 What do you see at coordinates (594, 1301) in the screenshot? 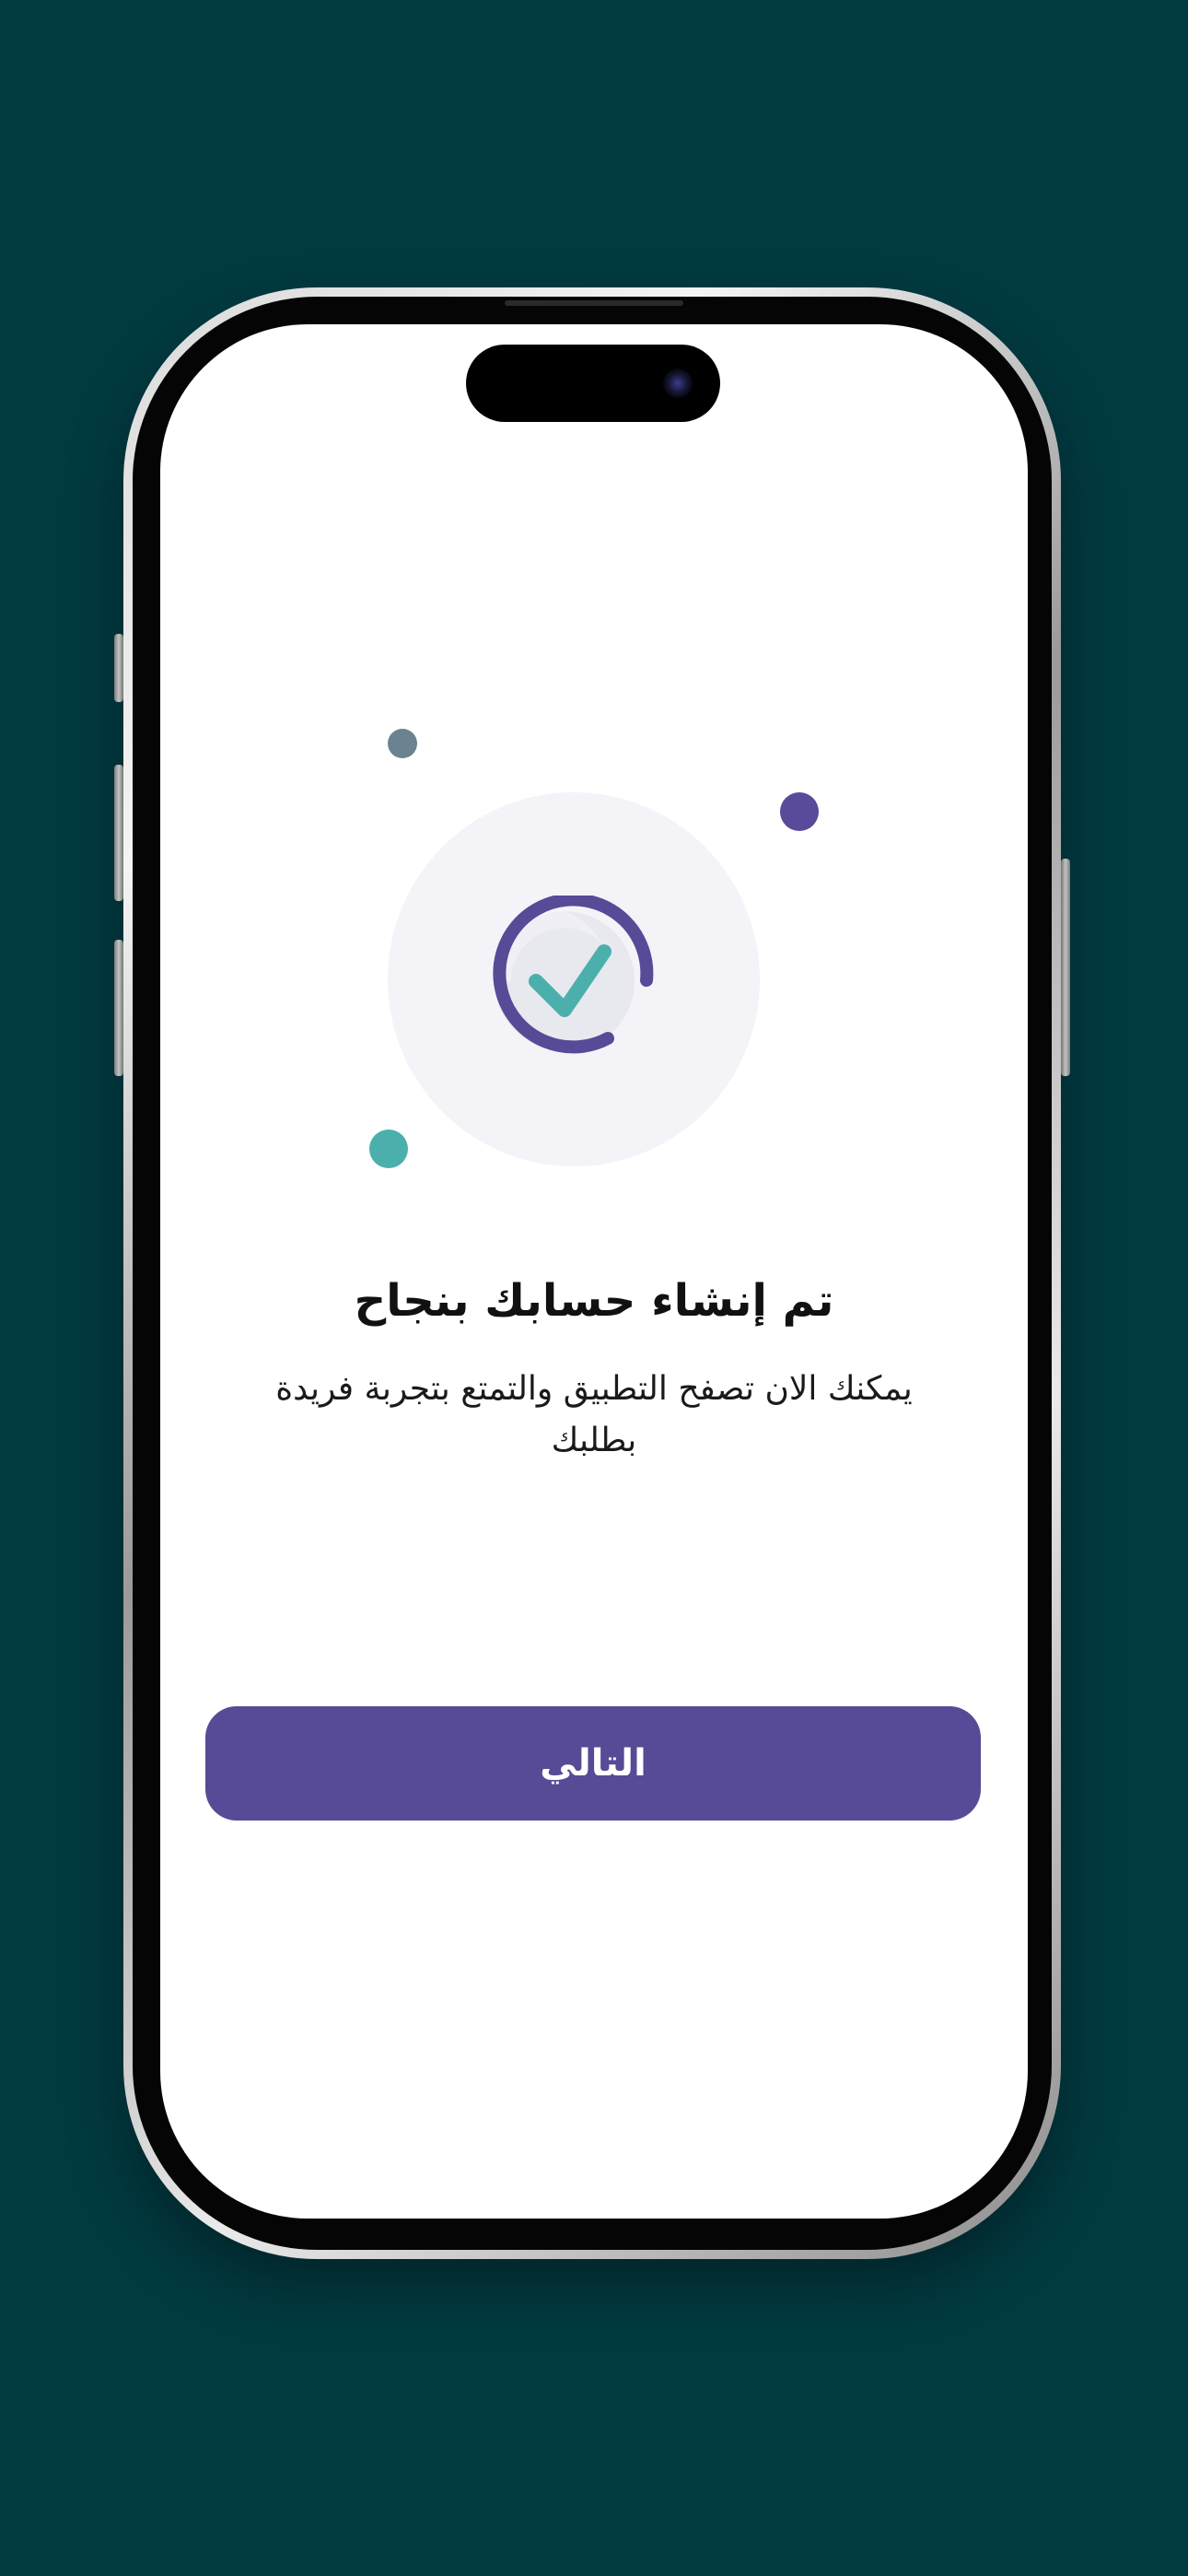
I see `success-title: تم إنشاء حسابك بنجاح` at bounding box center [594, 1301].